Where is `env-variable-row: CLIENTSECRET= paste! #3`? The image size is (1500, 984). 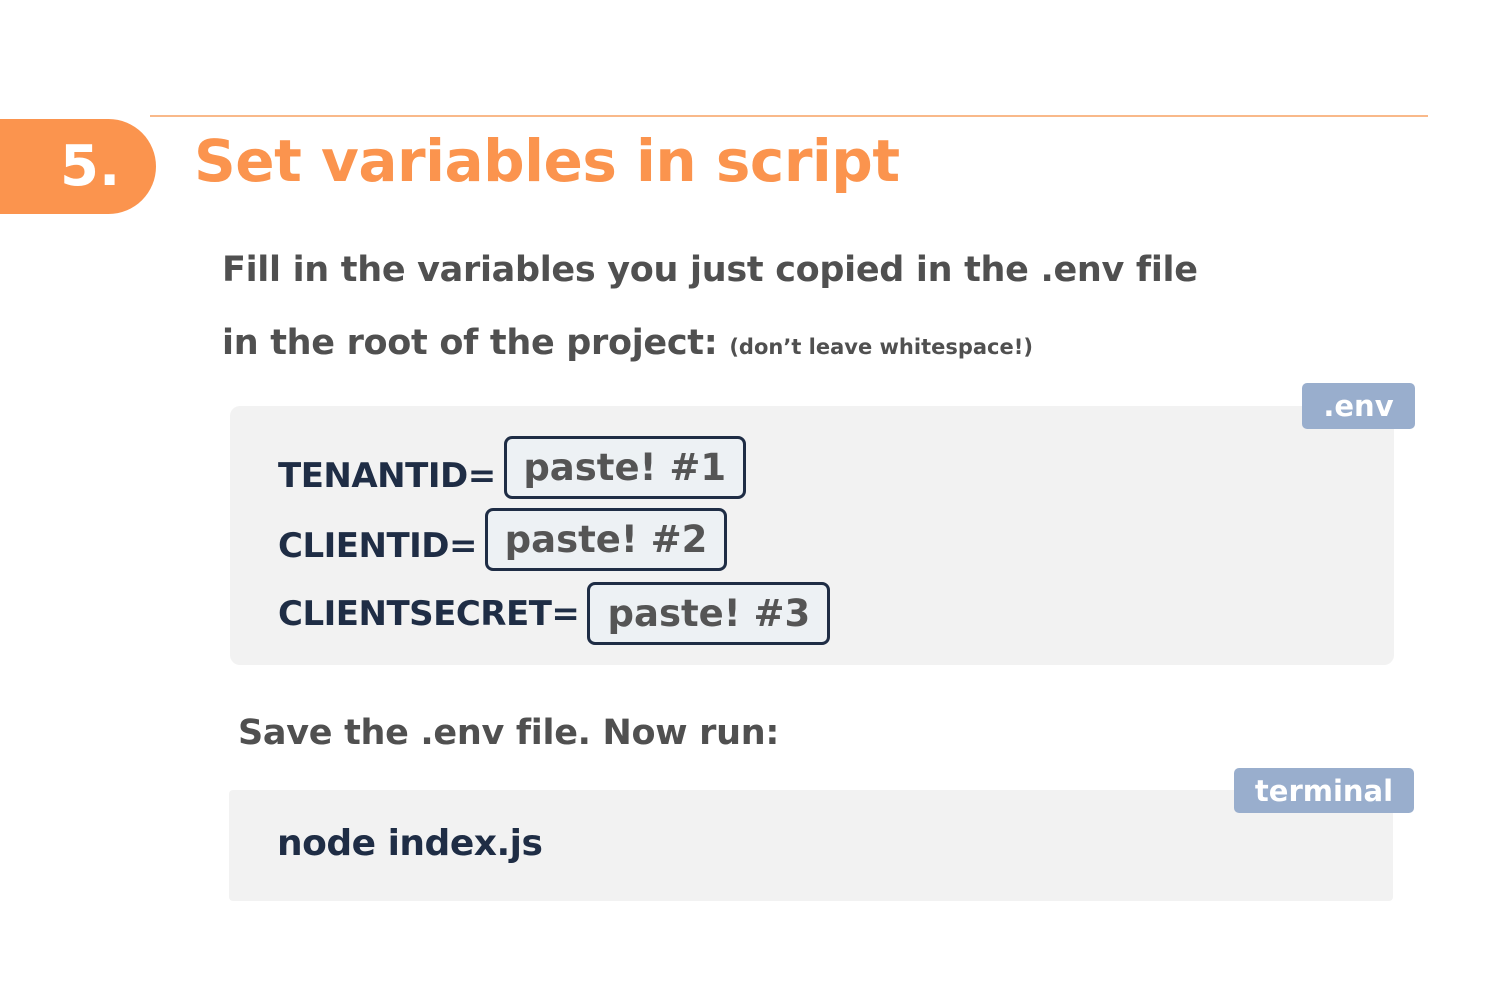
env-variable-row: CLIENTSECRET= paste! #3 is located at coordinates (554, 613).